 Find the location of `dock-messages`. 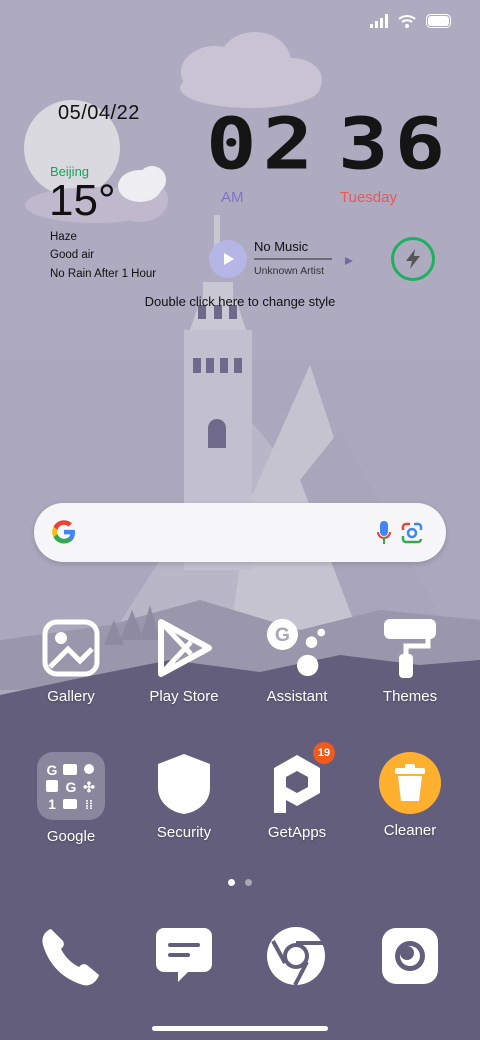

dock-messages is located at coordinates (184, 956).